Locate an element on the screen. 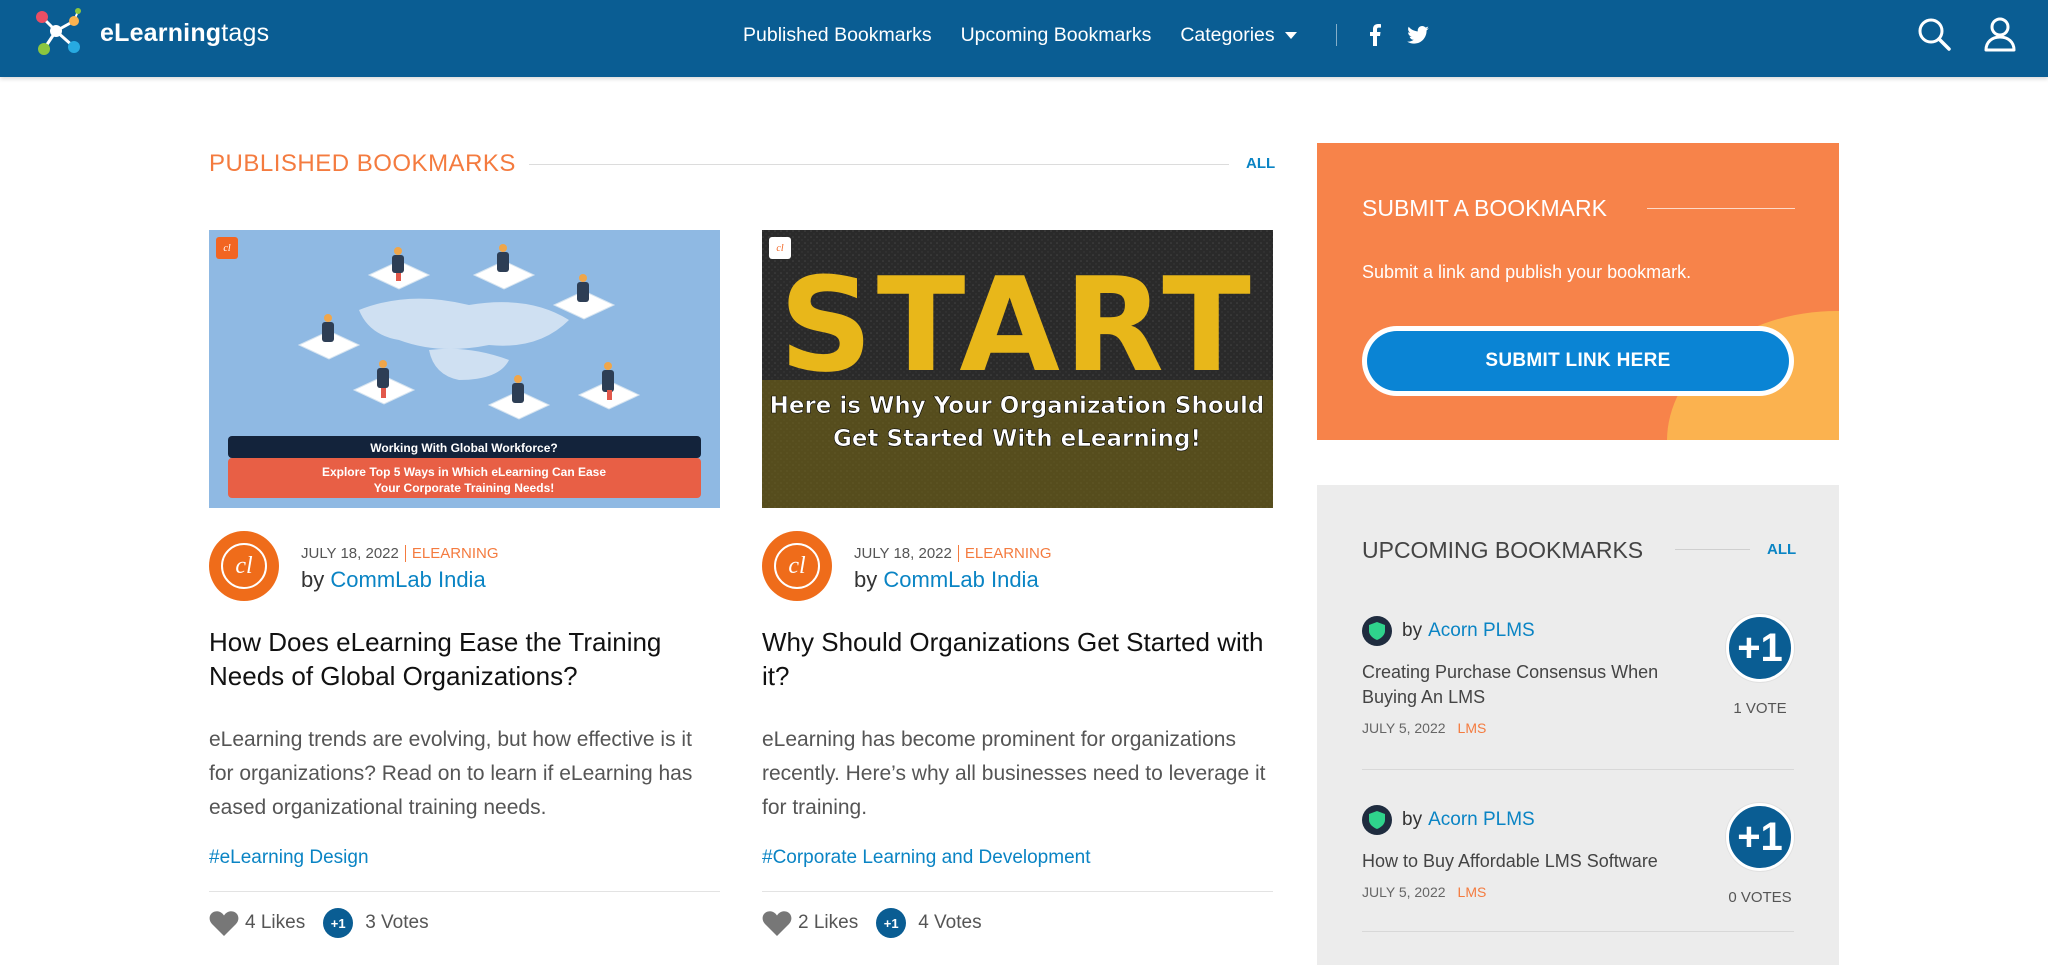  upcoming-bookmarks-heading: UPCOMING BOOKMARKS is located at coordinates (1503, 550).